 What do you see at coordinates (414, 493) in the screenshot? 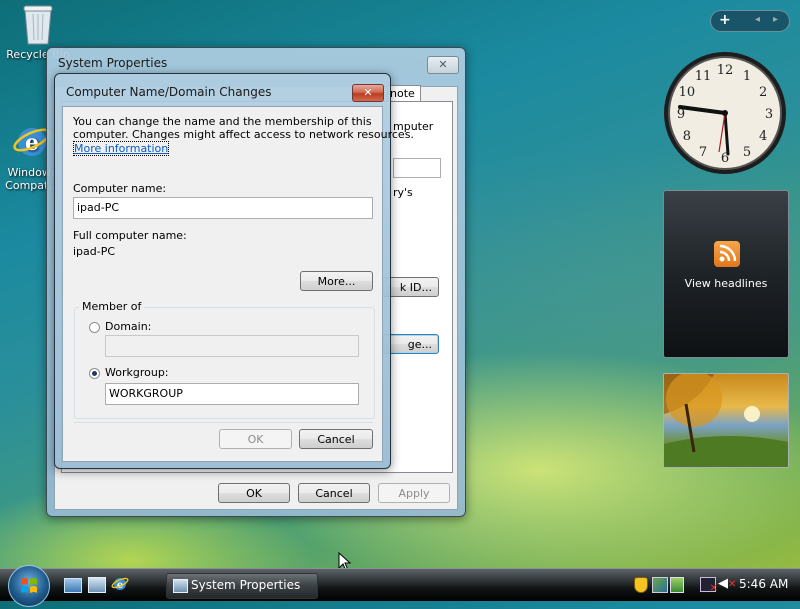
I see `system-apply-button: Apply` at bounding box center [414, 493].